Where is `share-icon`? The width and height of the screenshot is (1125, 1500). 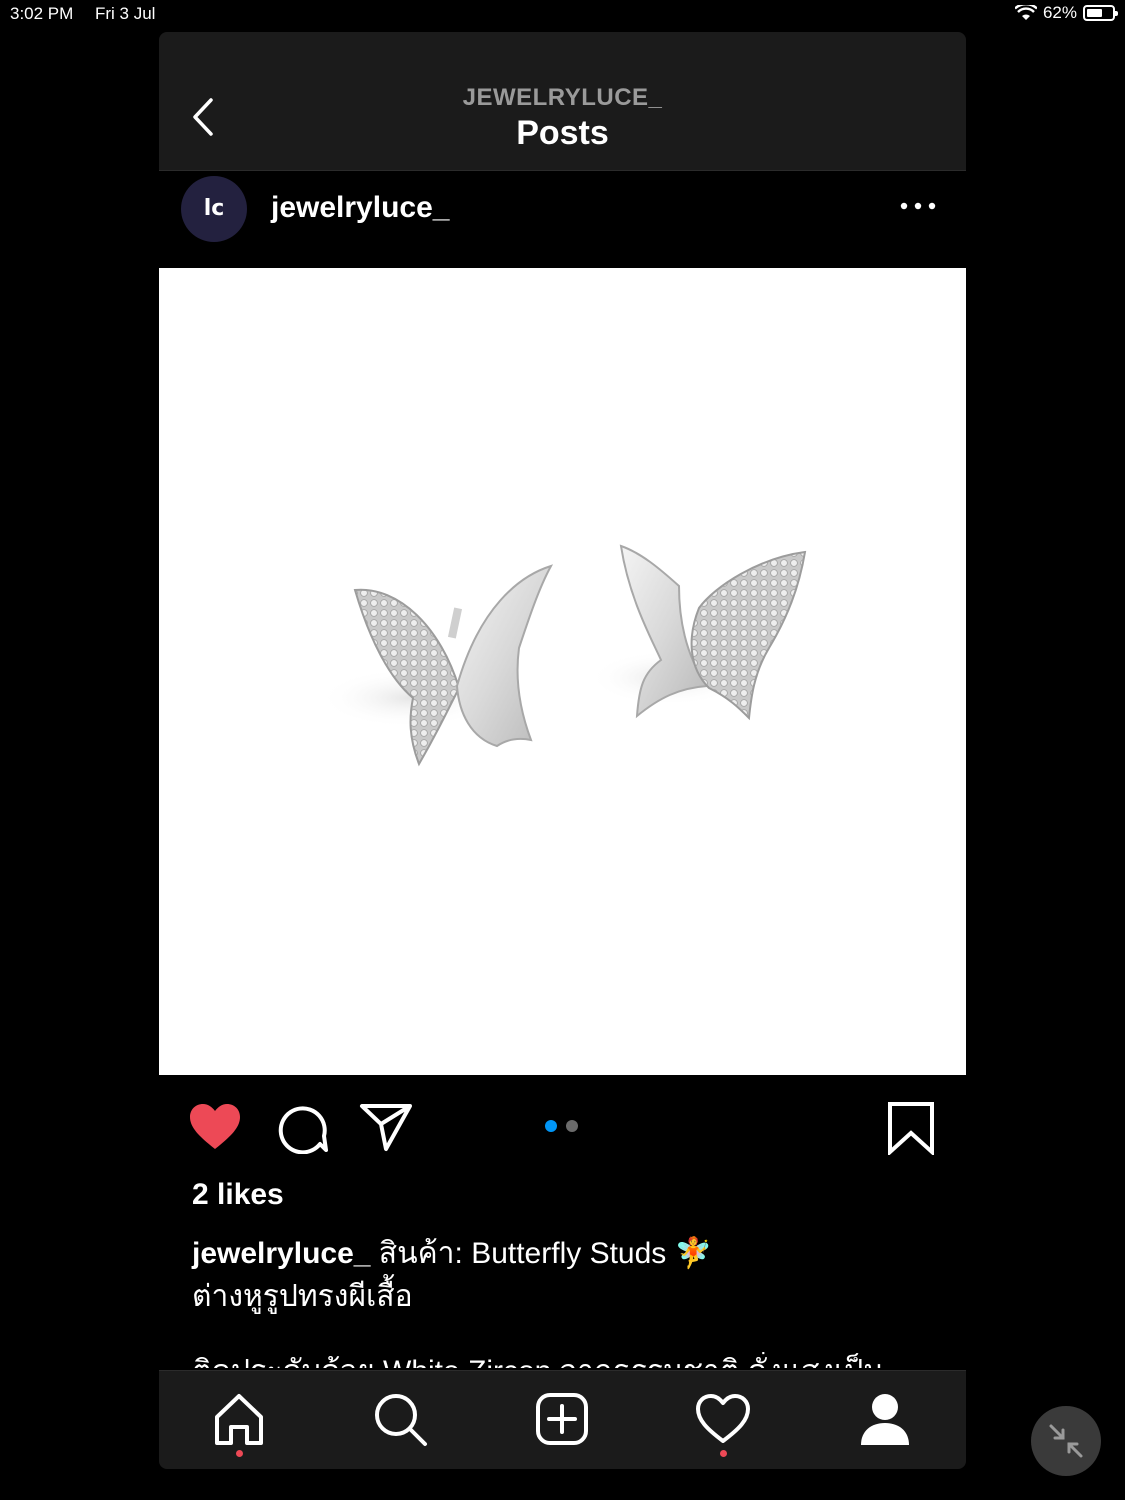
share-icon is located at coordinates (386, 1127).